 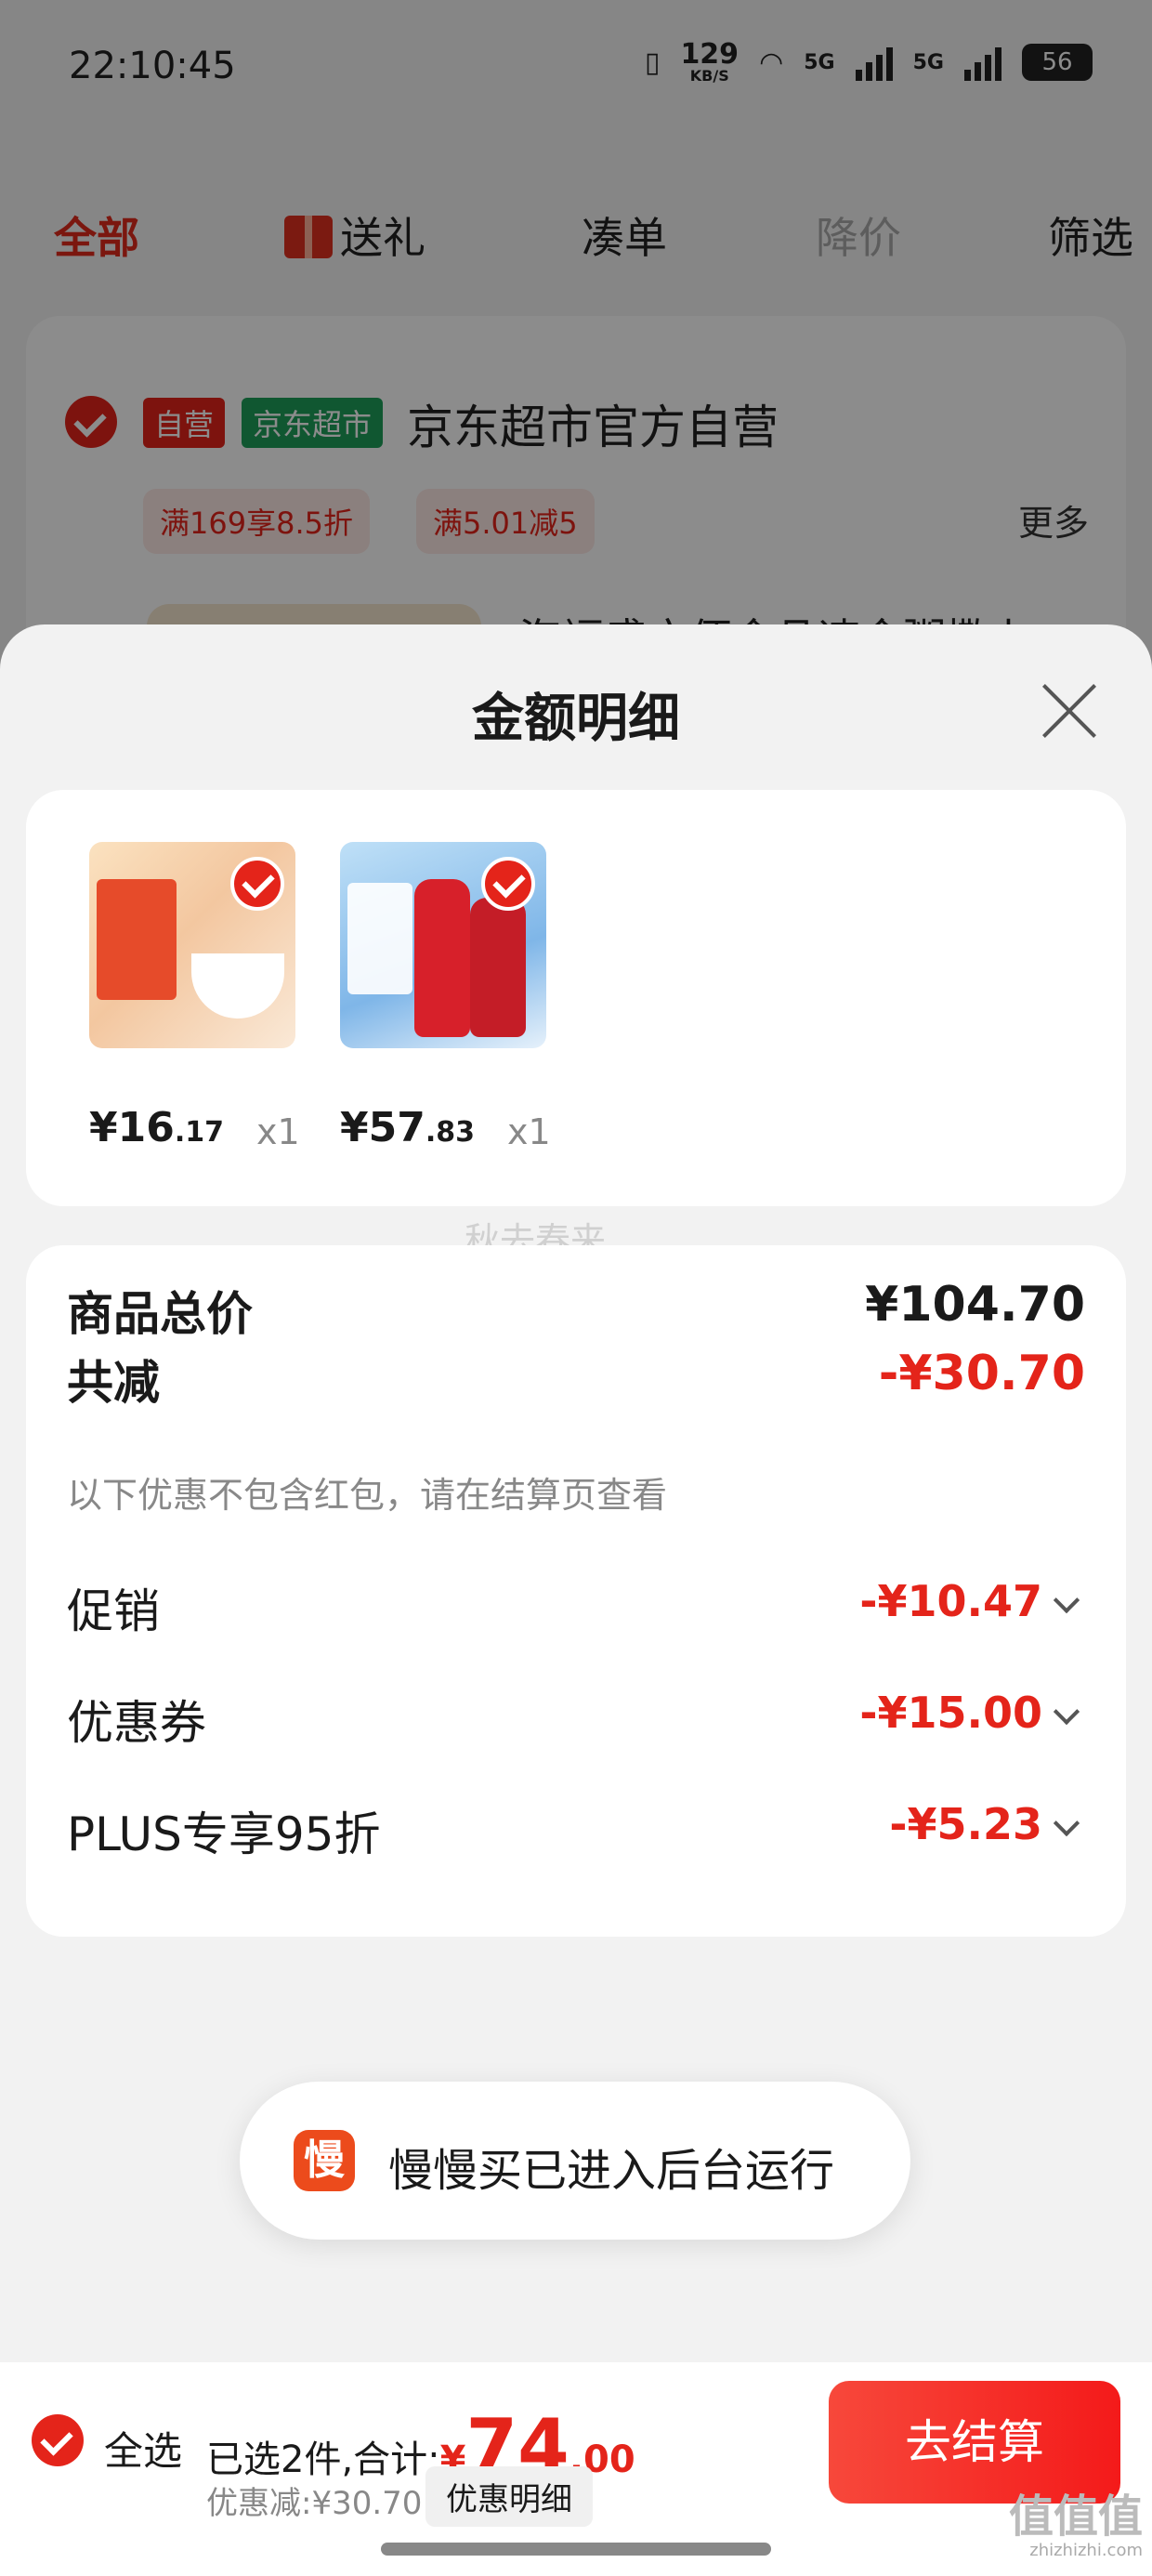 I want to click on total-price-value: ¥104.70, so click(x=975, y=1305).